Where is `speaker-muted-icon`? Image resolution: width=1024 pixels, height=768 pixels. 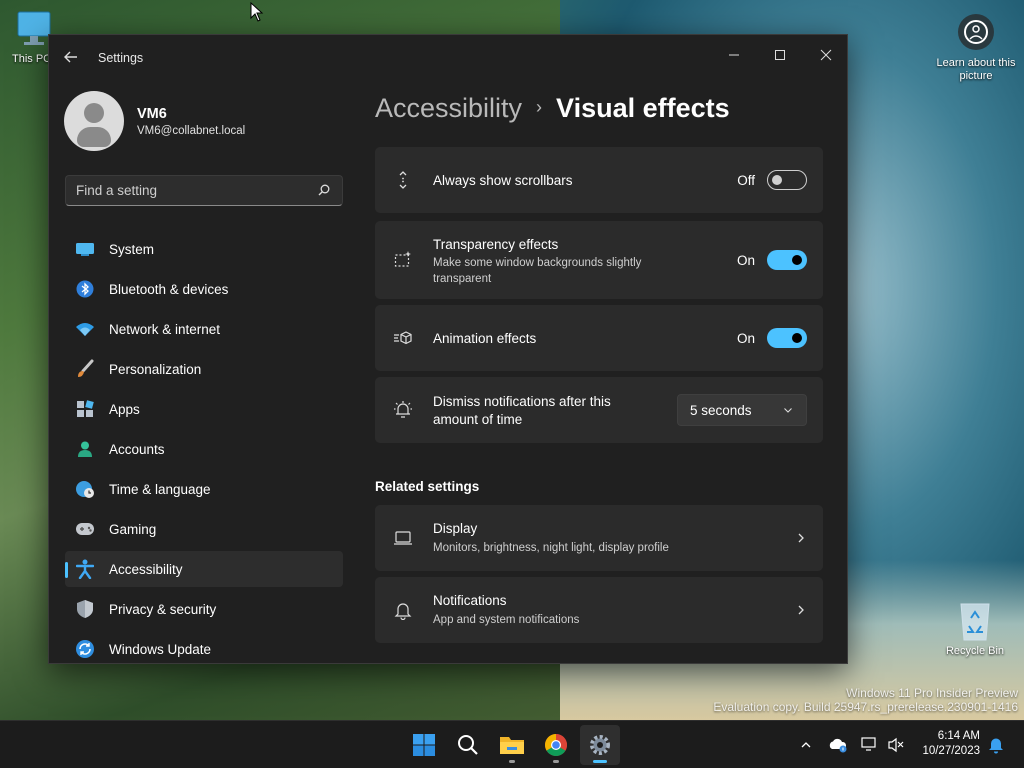
speaker-muted-icon is located at coordinates (896, 745).